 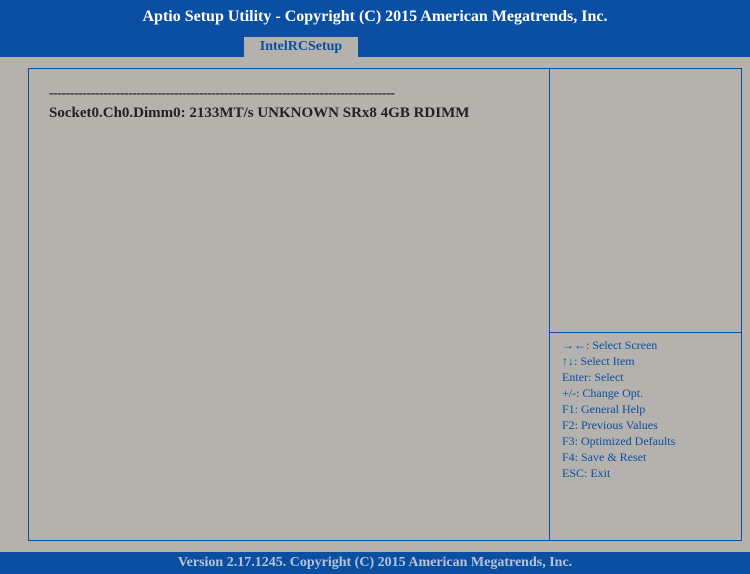 What do you see at coordinates (603, 393) in the screenshot?
I see `help-item-change-opt: +/-: Change Opt.` at bounding box center [603, 393].